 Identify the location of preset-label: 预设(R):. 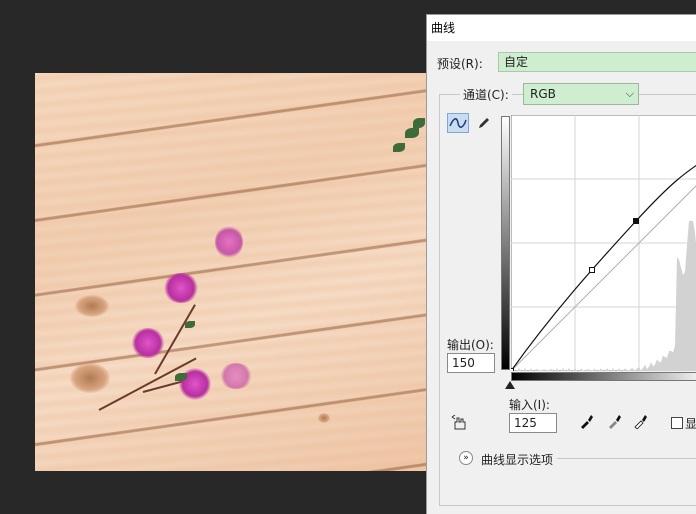
(460, 64).